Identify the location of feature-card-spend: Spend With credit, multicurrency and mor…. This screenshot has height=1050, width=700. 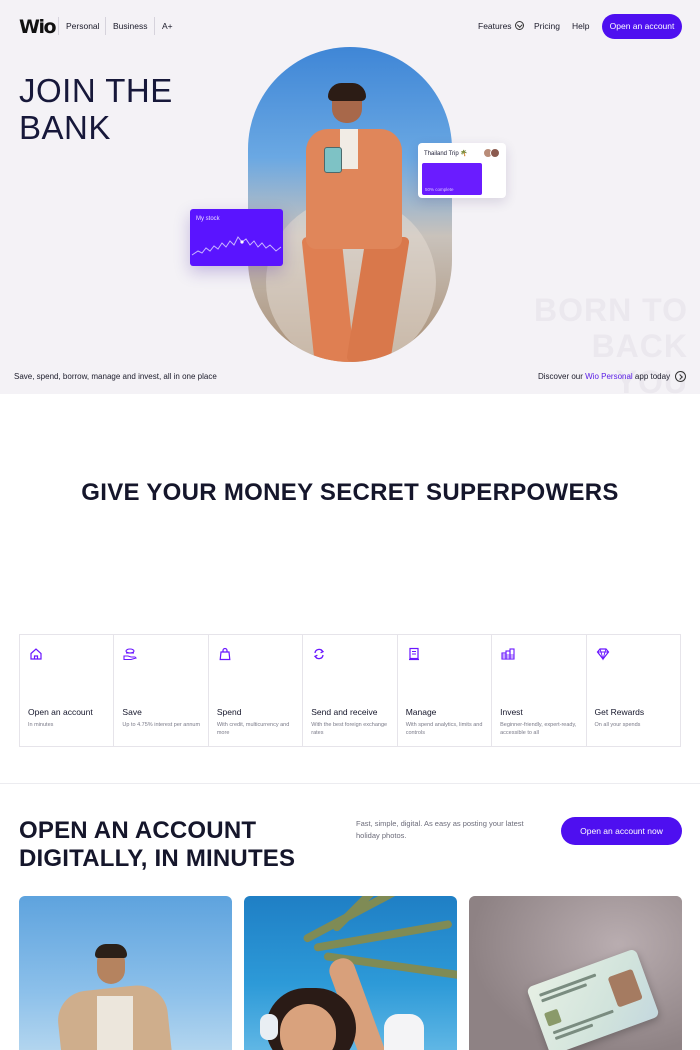
(256, 690).